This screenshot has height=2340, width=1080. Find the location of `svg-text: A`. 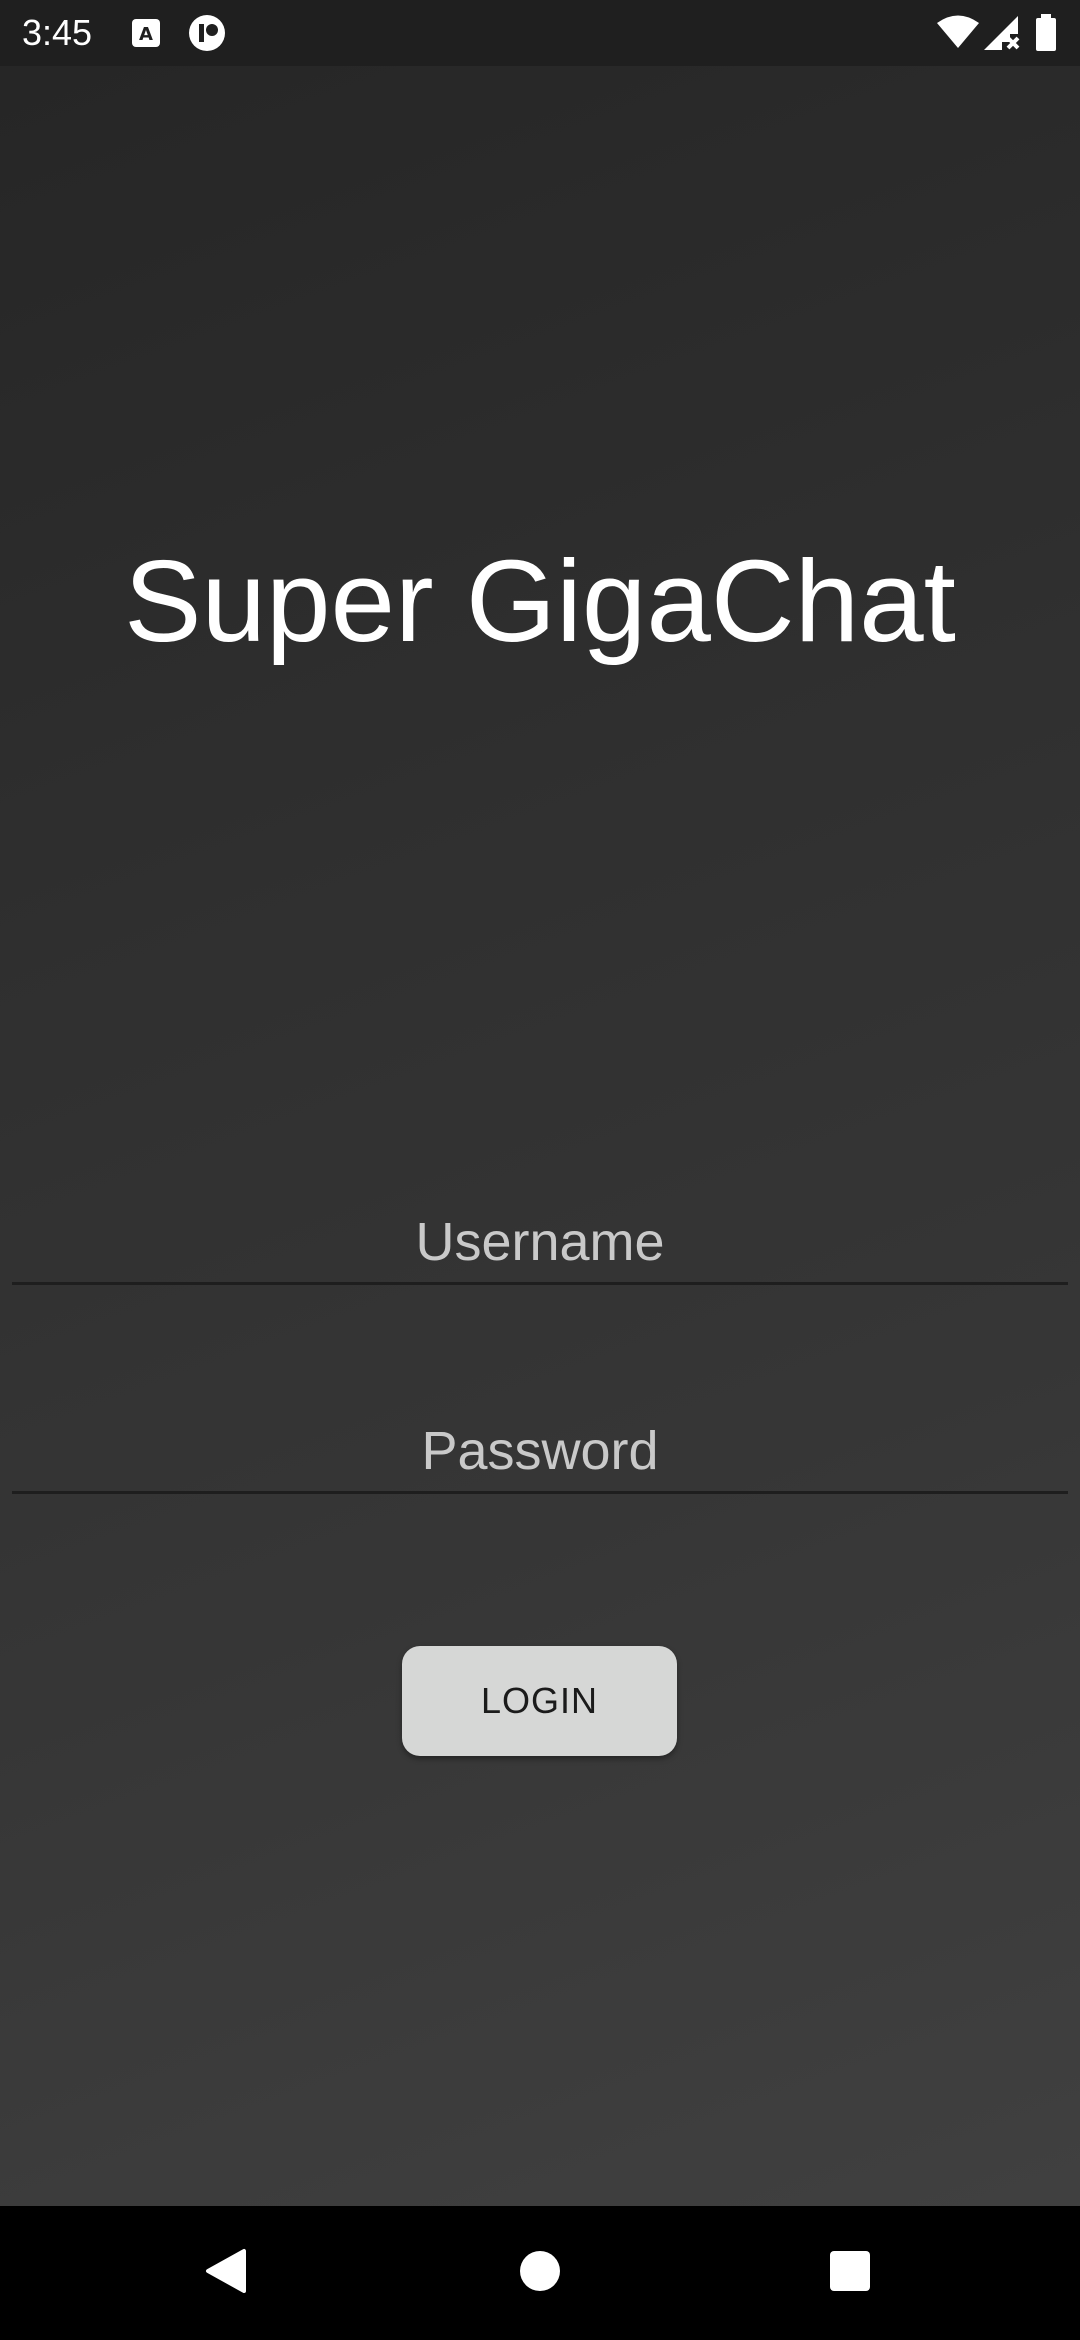

svg-text: A is located at coordinates (146, 34).